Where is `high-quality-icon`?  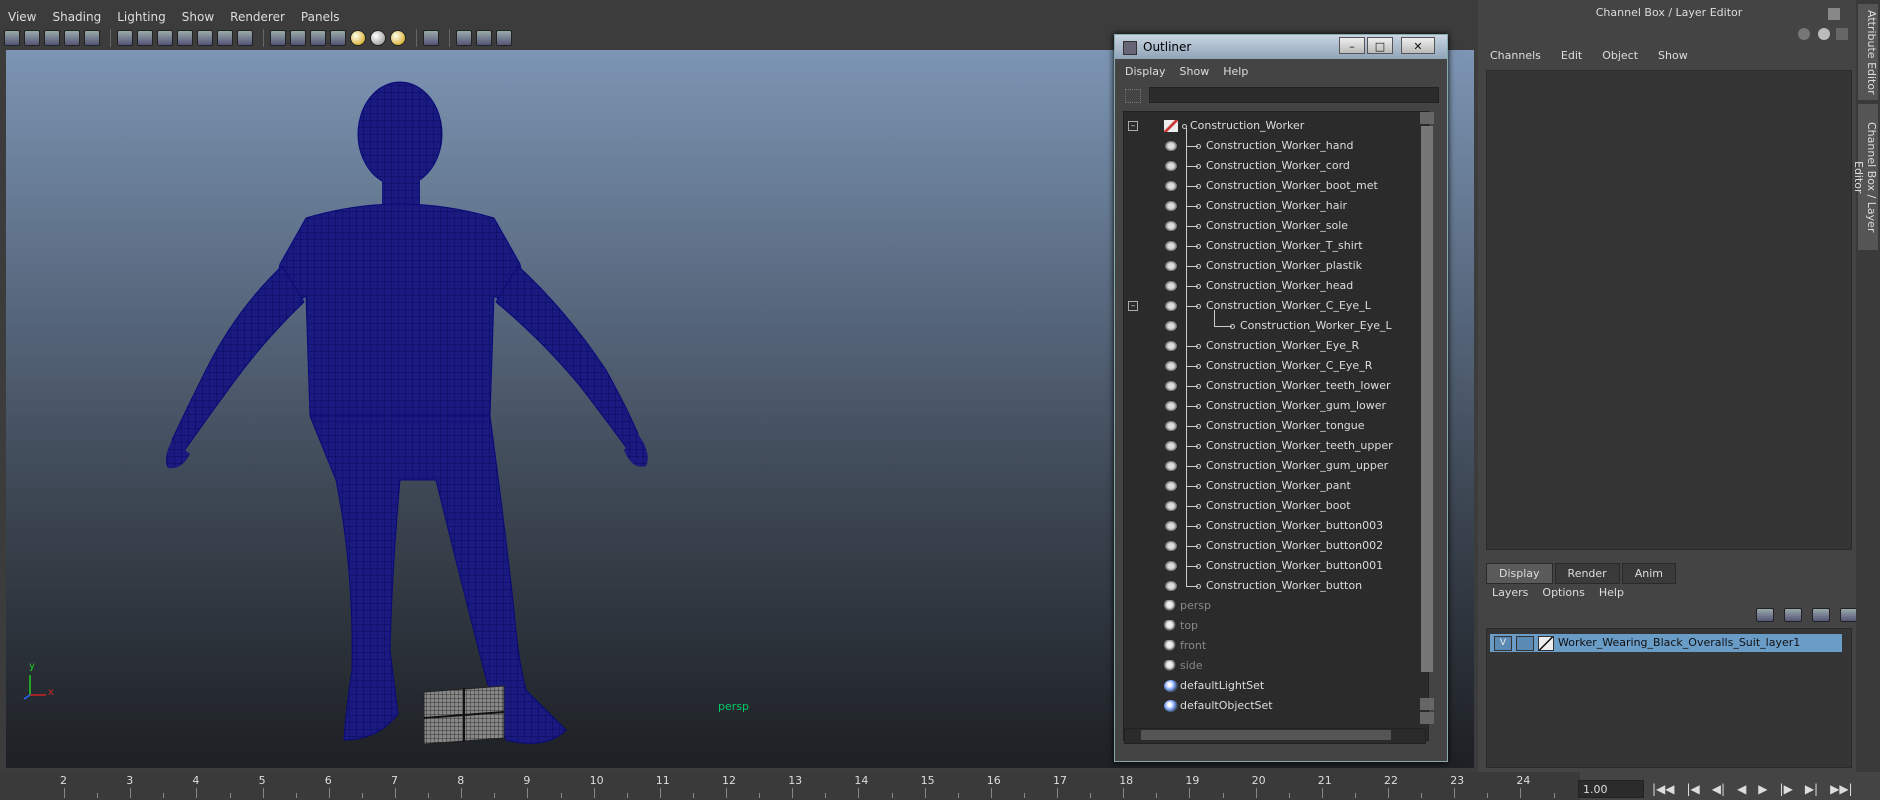 high-quality-icon is located at coordinates (398, 38).